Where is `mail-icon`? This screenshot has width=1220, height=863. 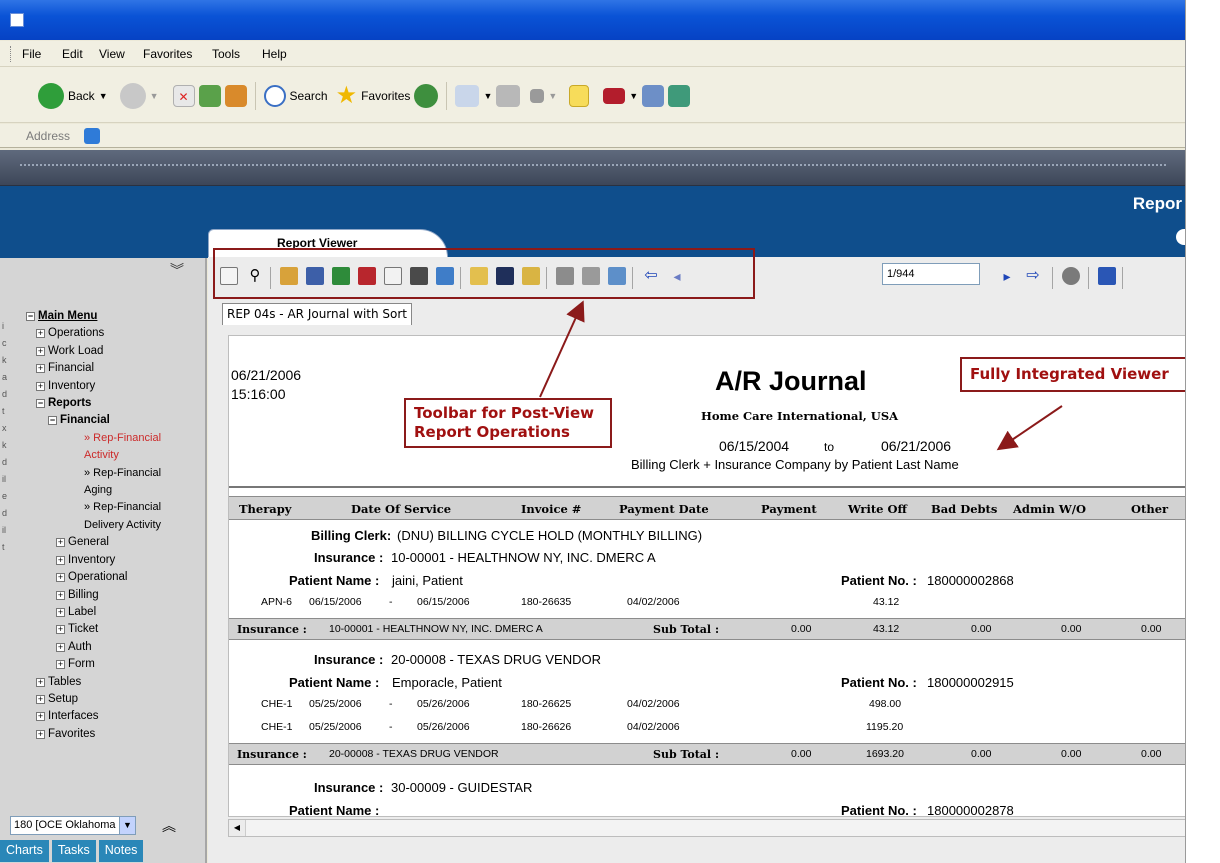 mail-icon is located at coordinates (467, 96).